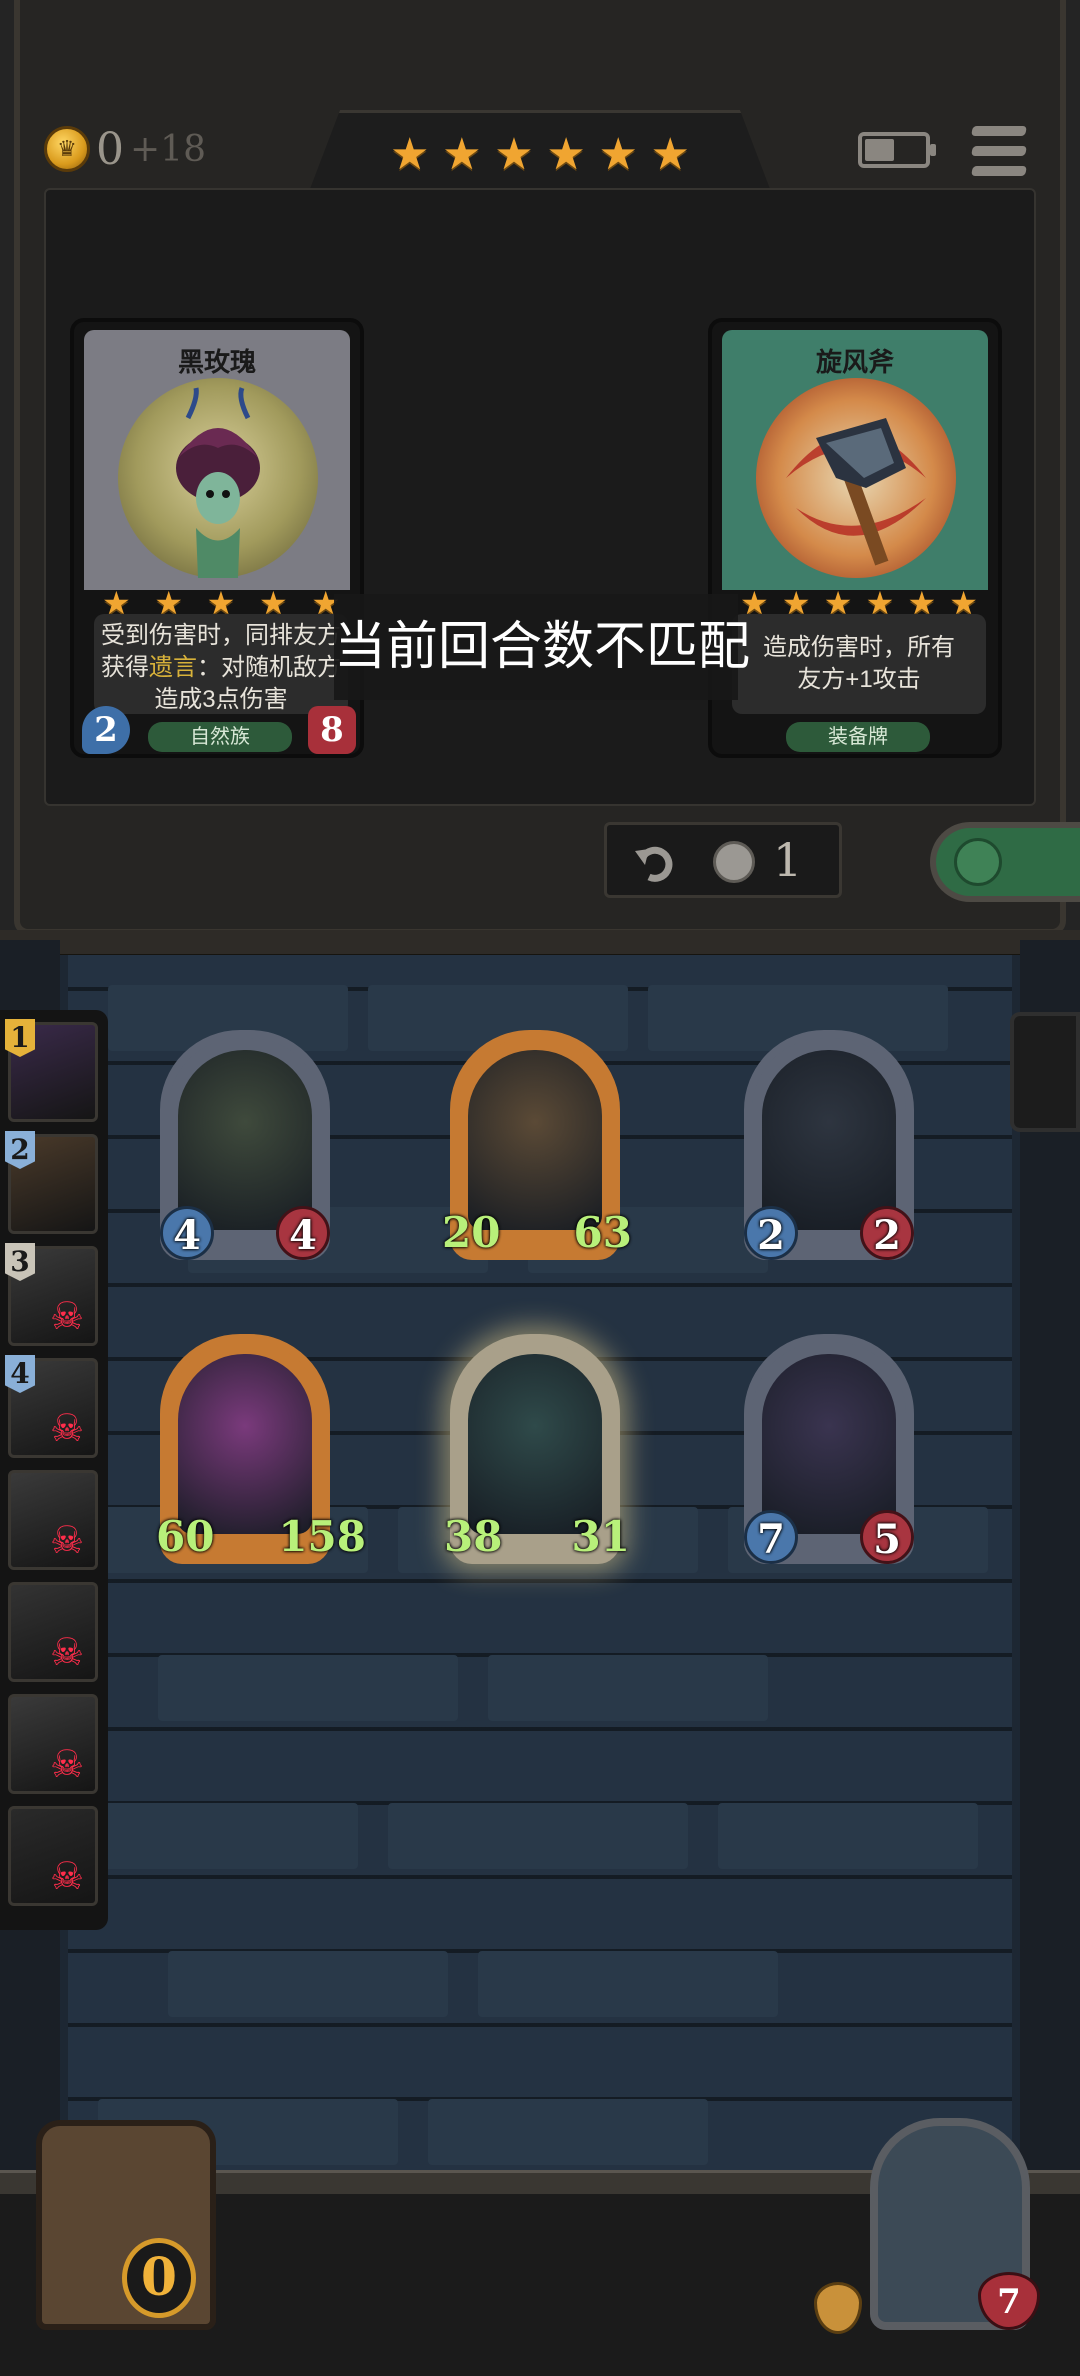  Describe the element at coordinates (125, 149) in the screenshot. I see `gold-counter: ♛ 0 +18` at that location.